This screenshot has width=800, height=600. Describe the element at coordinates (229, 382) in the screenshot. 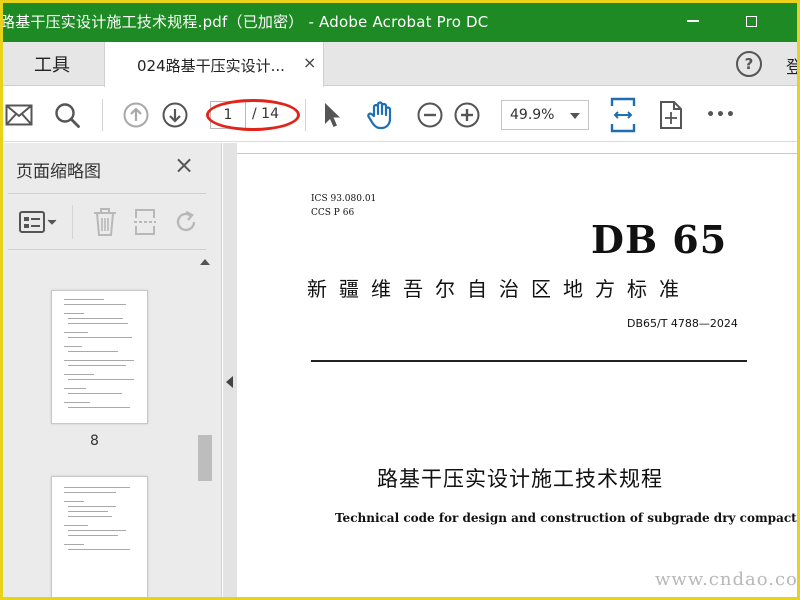

I see `chevron-left-icon` at that location.